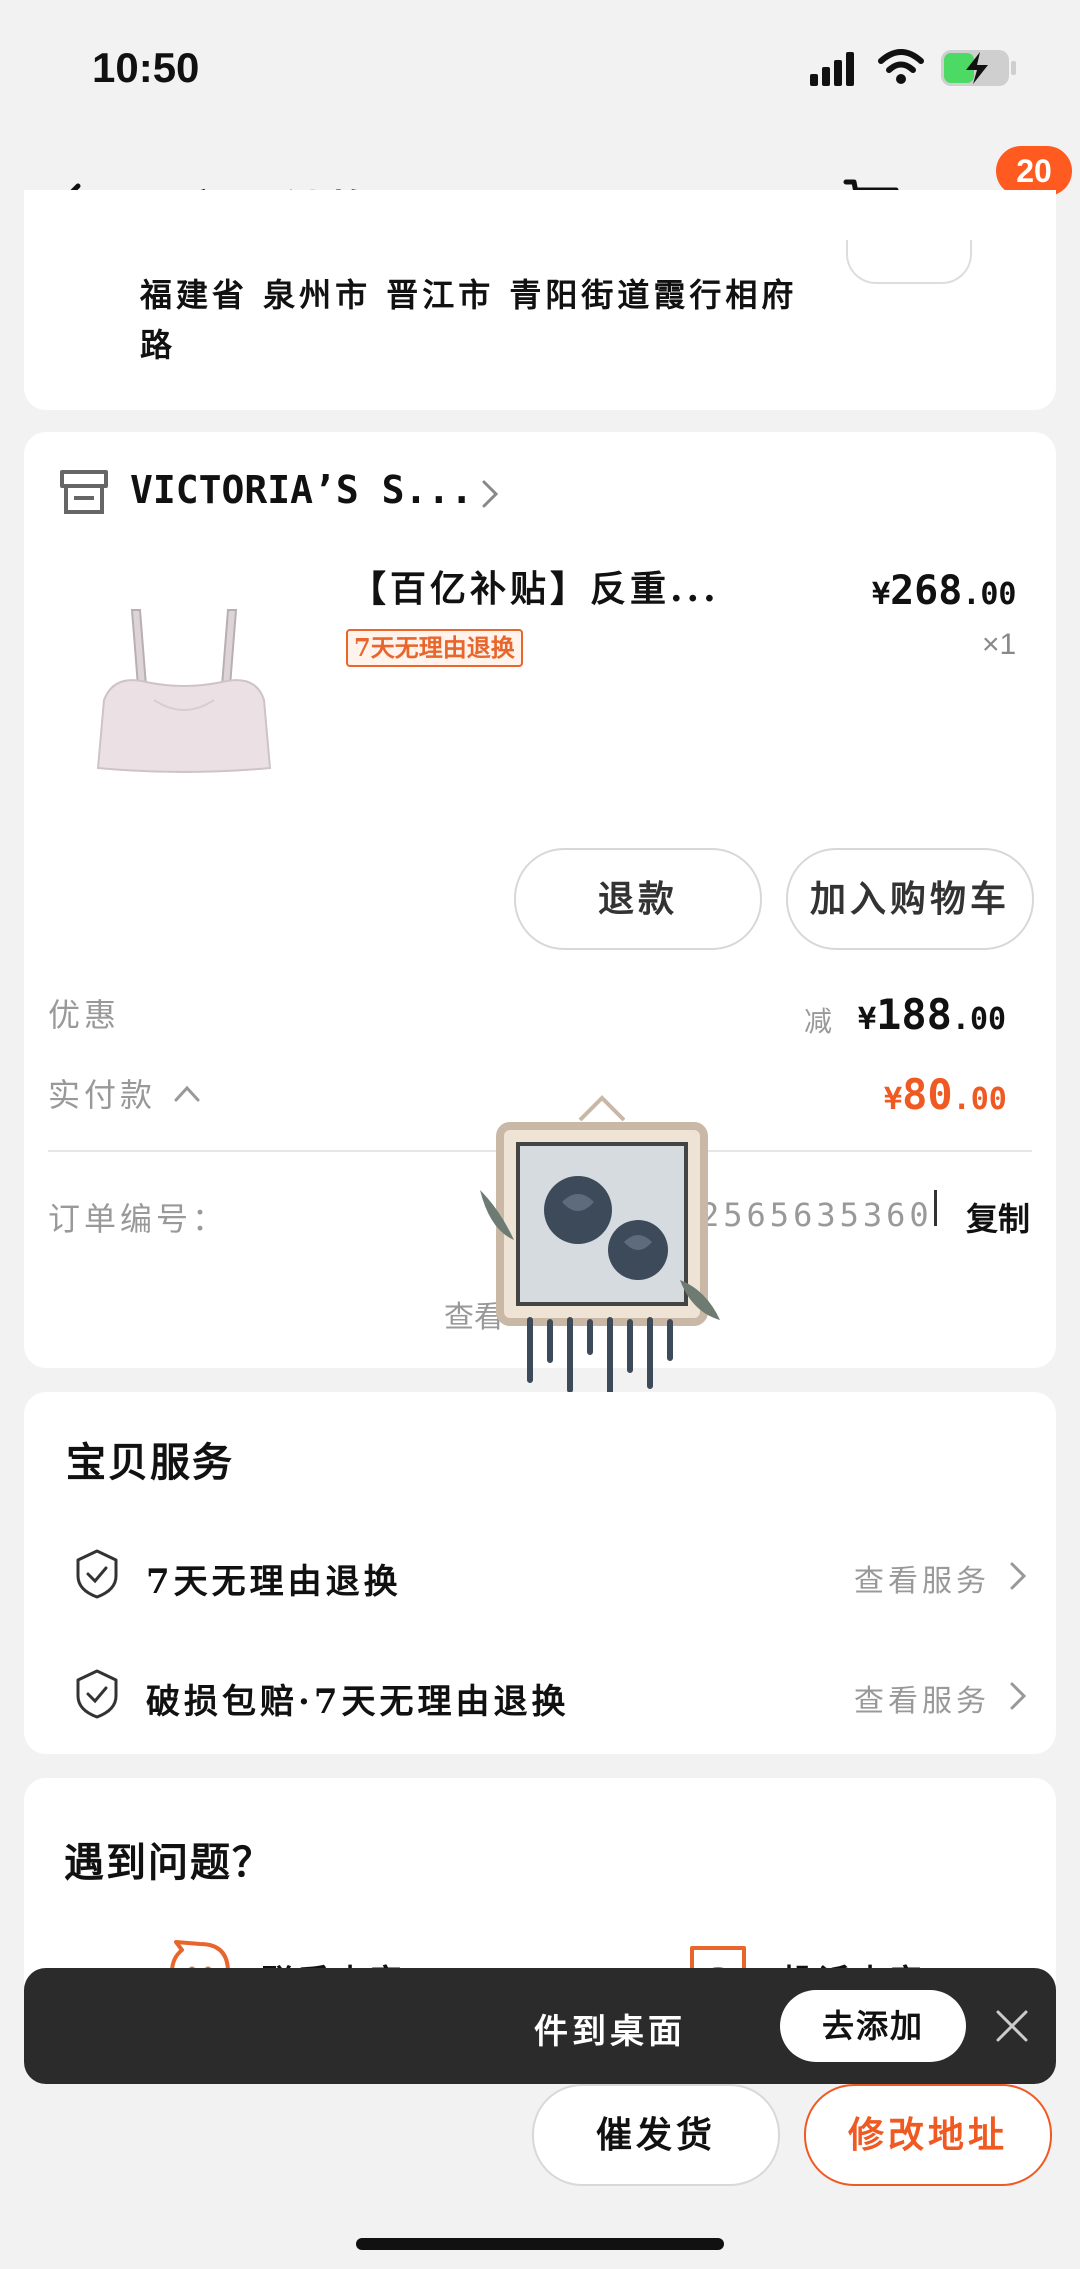 The width and height of the screenshot is (1080, 2269). What do you see at coordinates (187, 1093) in the screenshot?
I see `chevron-up-icon` at bounding box center [187, 1093].